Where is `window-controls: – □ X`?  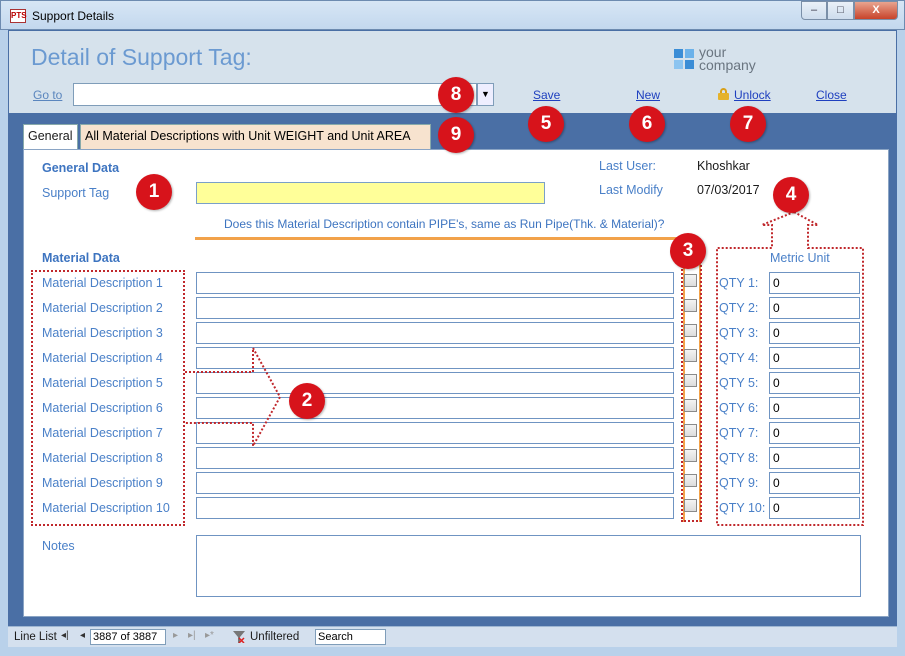 window-controls: – □ X is located at coordinates (849, 10).